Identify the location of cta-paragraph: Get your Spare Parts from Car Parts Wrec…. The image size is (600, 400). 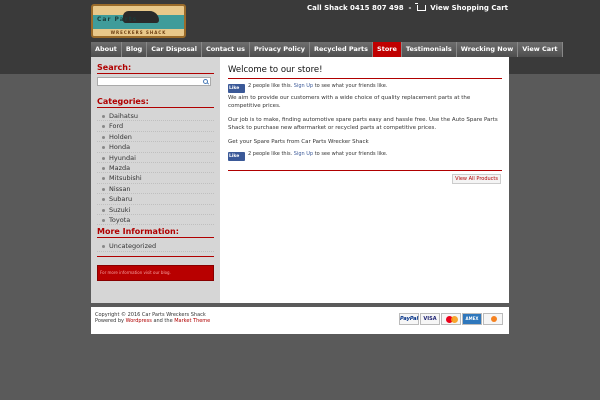
(298, 142).